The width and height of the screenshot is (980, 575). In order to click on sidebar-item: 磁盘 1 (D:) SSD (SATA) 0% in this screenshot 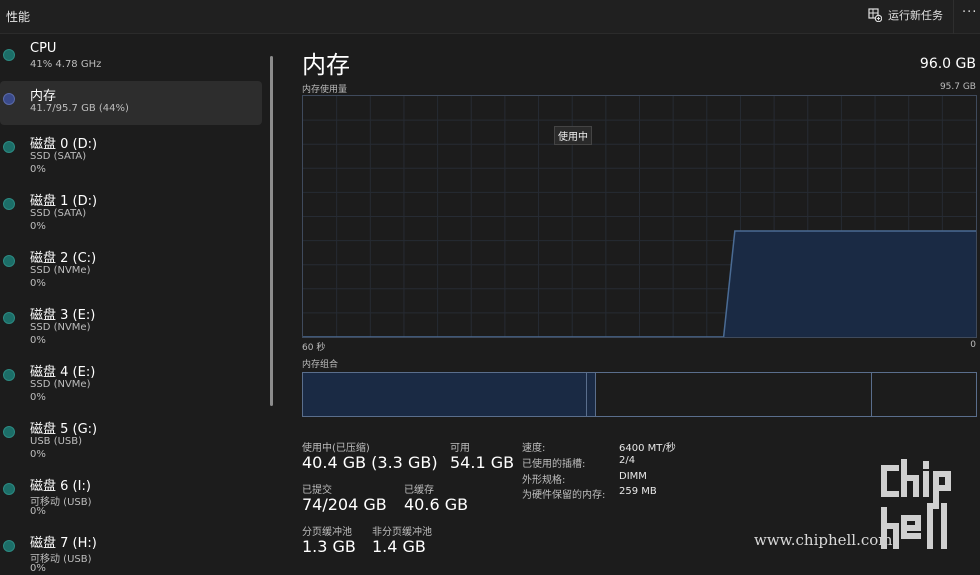, I will do `click(131, 209)`.